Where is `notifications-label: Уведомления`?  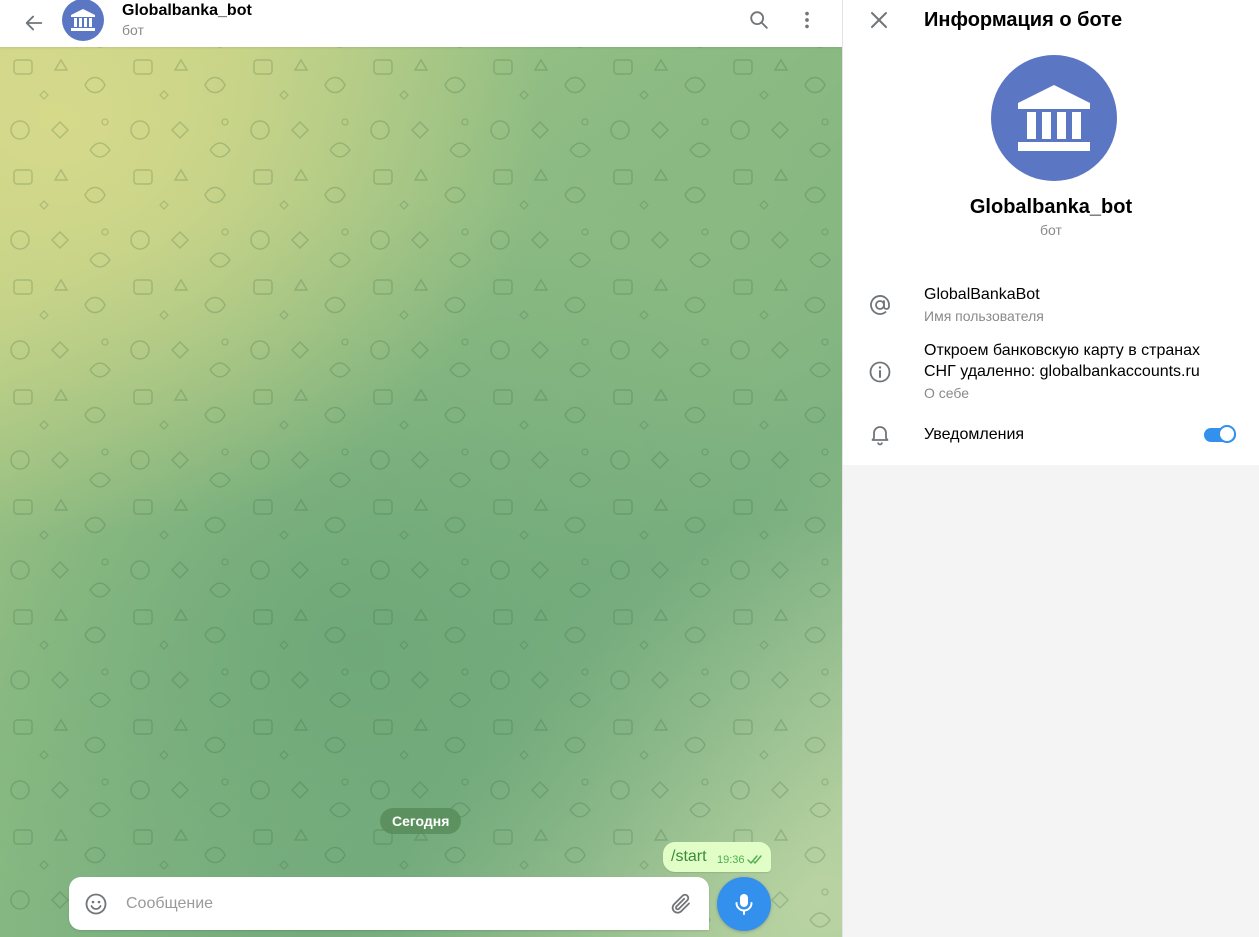 notifications-label: Уведомления is located at coordinates (974, 434).